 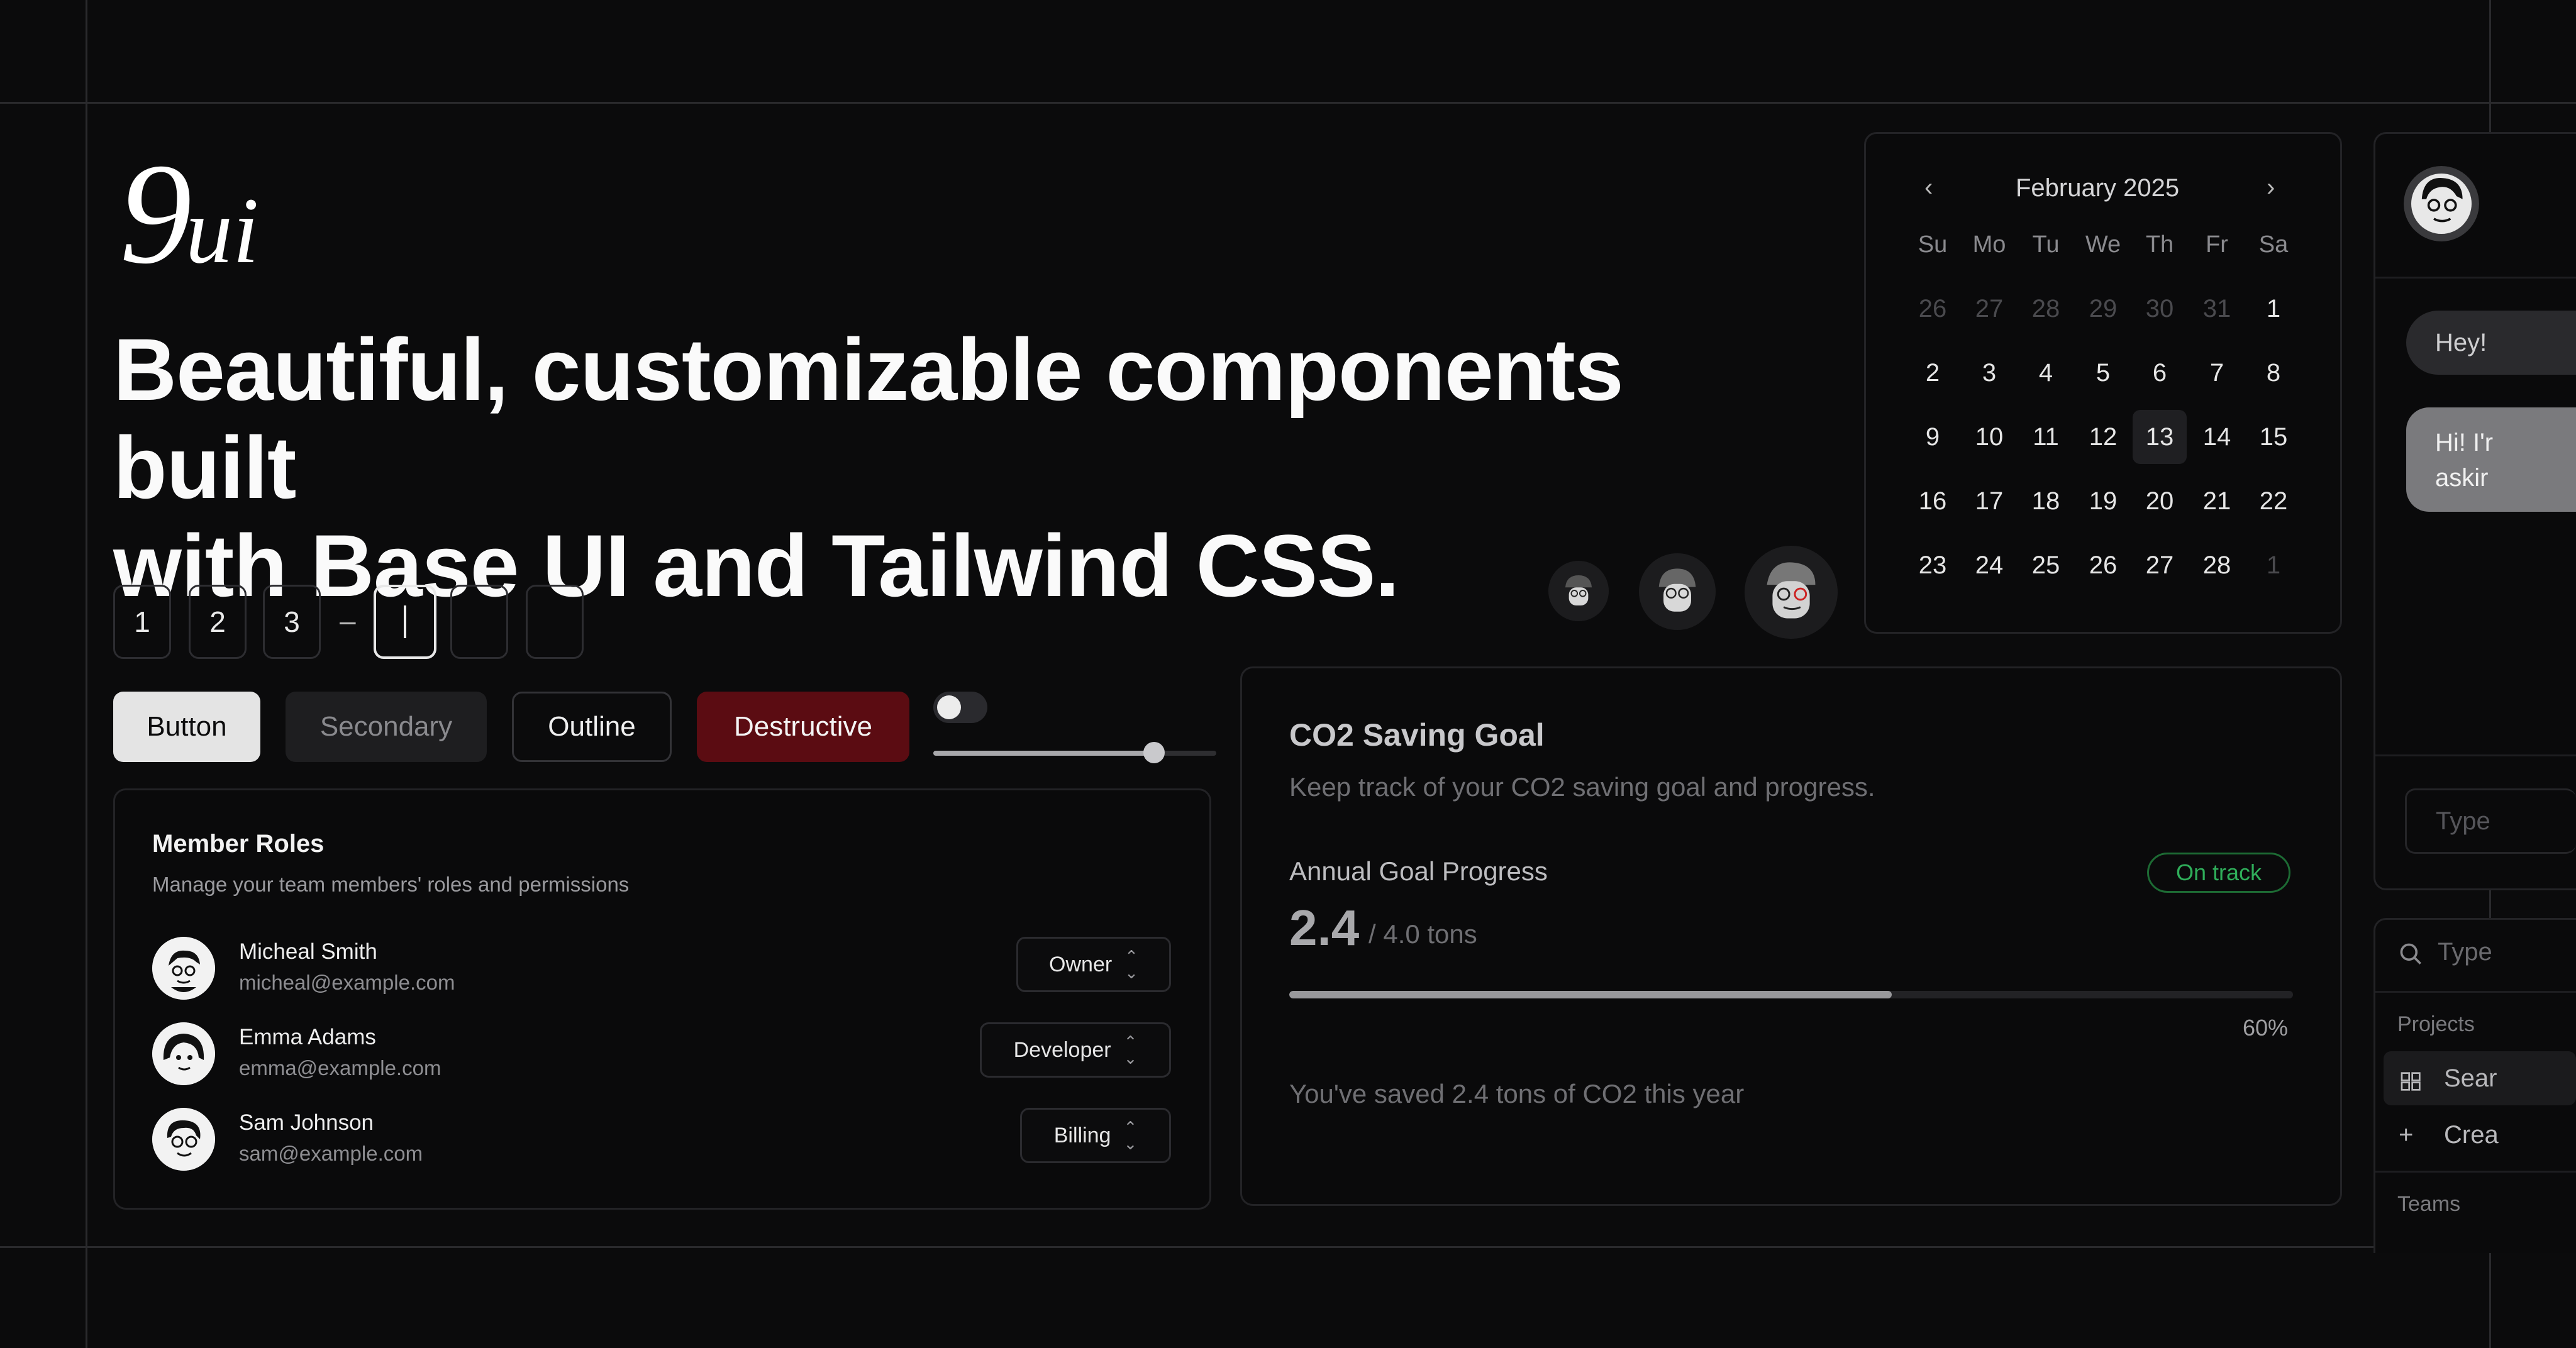 What do you see at coordinates (2461, 342) in the screenshot?
I see `chat-bubble-text: Hey!` at bounding box center [2461, 342].